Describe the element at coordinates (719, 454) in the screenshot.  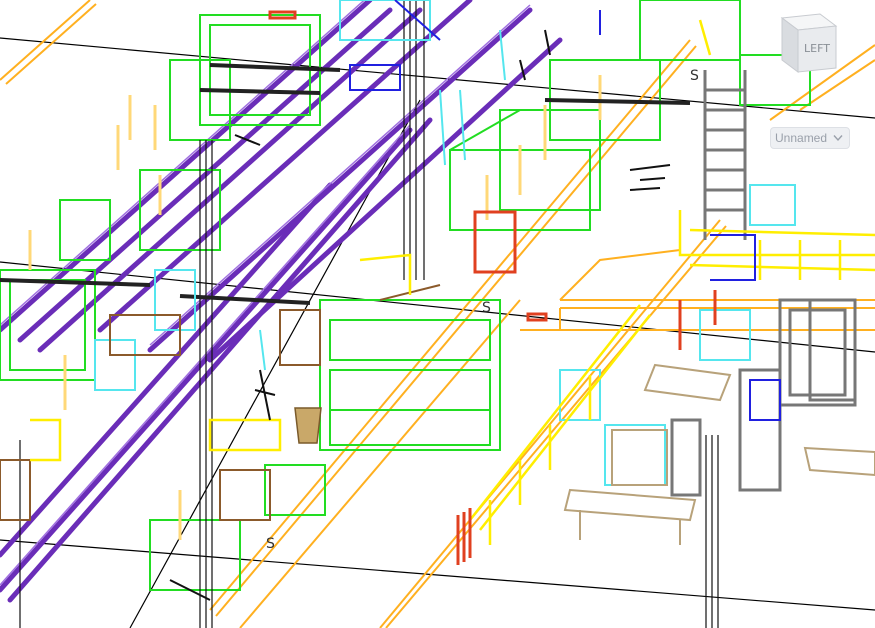
I see `tan-furniture` at that location.